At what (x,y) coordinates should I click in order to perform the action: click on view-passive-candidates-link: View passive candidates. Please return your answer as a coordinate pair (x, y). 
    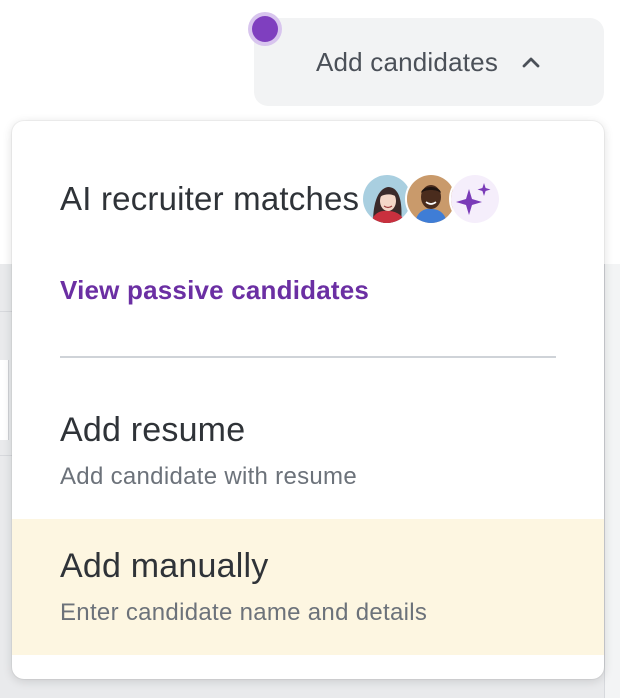
    Looking at the image, I should click on (214, 290).